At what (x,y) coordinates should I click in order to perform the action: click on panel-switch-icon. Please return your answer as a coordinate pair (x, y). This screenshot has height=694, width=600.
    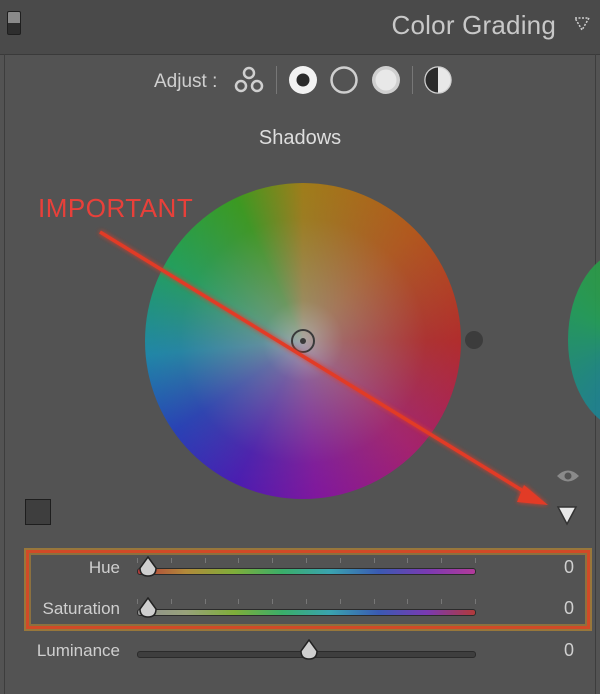
    Looking at the image, I should click on (14, 23).